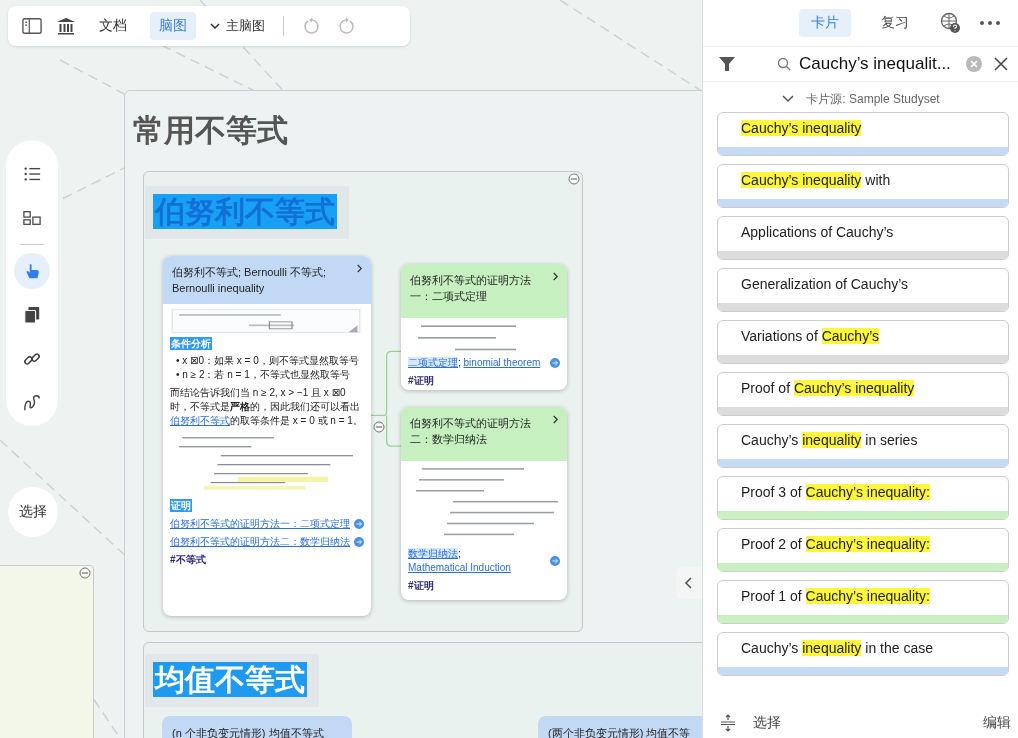  Describe the element at coordinates (828, 387) in the screenshot. I see `card-title: Proof of Cauchy’s inequality` at that location.